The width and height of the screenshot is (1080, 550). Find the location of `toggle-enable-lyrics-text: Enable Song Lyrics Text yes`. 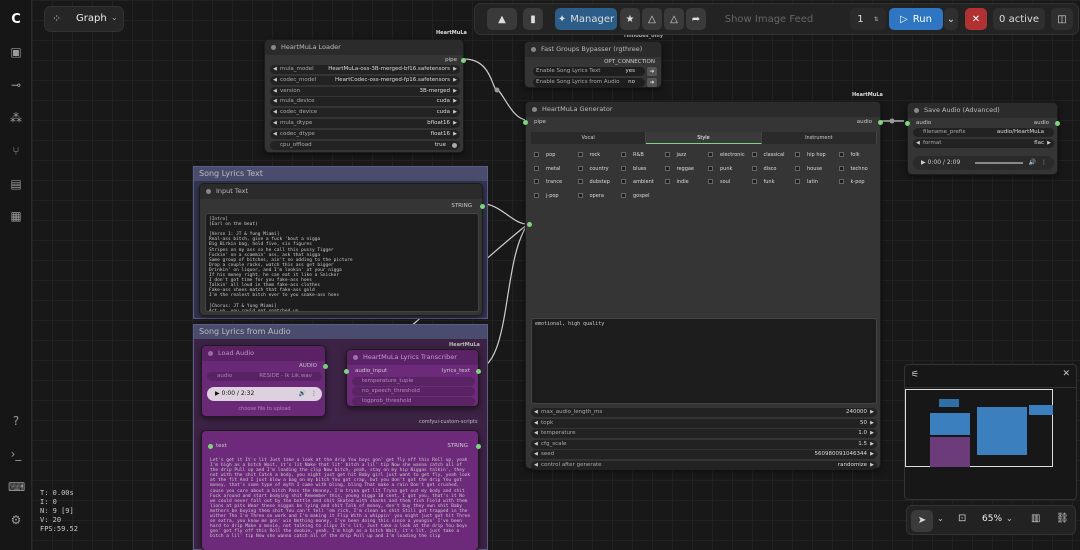

toggle-enable-lyrics-text: Enable Song Lyrics Text yes is located at coordinates (589, 71).